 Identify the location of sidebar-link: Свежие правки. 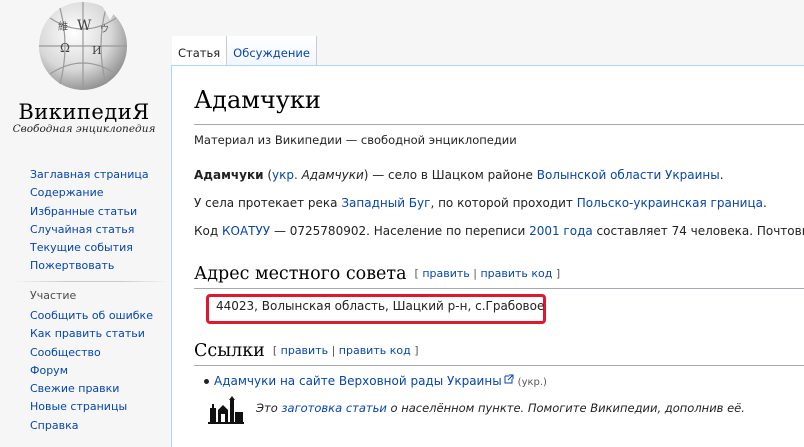
(74, 388).